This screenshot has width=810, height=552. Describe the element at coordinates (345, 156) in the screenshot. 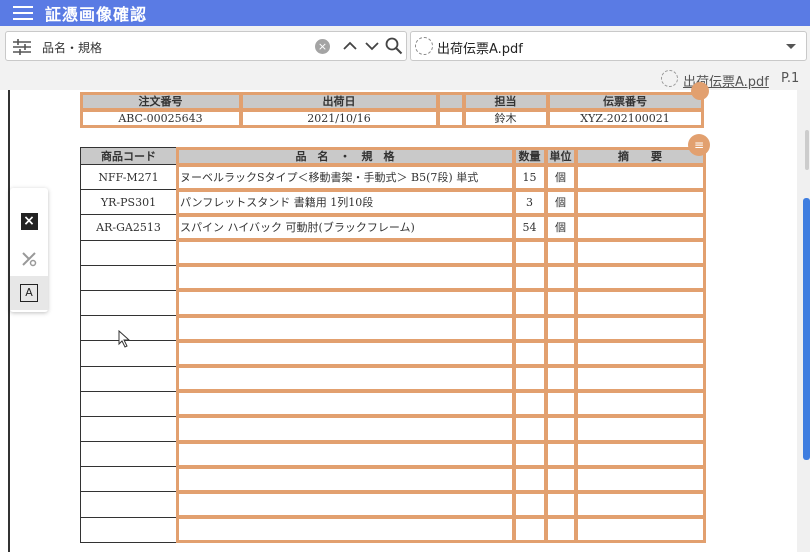

I see `column-header: 品 名 ・ 規 格` at that location.